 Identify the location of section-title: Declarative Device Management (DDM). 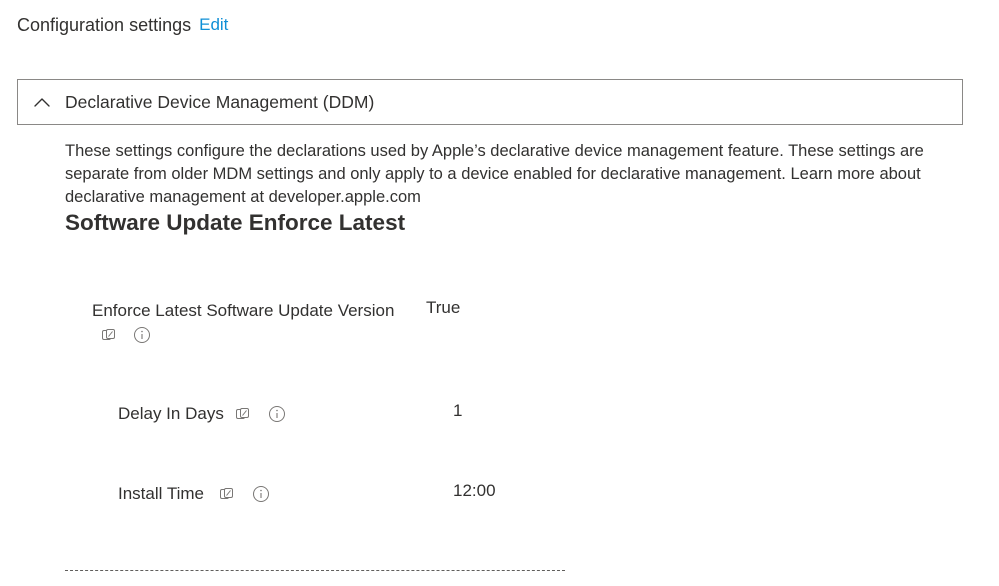
(220, 102).